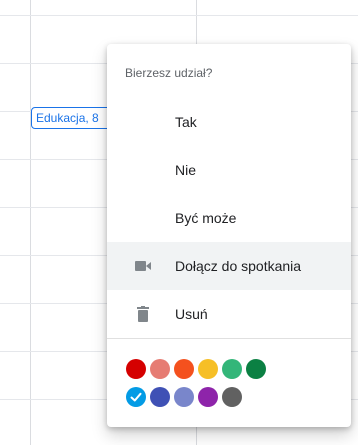 This screenshot has width=358, height=445. Describe the element at coordinates (143, 314) in the screenshot. I see `trash-icon` at that location.